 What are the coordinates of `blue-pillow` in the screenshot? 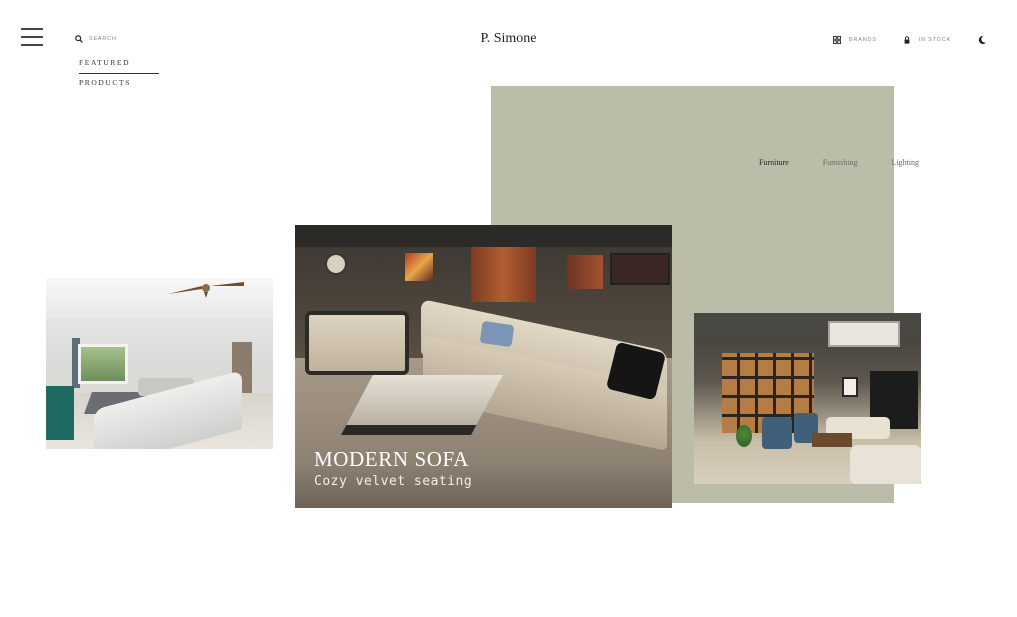 It's located at (497, 334).